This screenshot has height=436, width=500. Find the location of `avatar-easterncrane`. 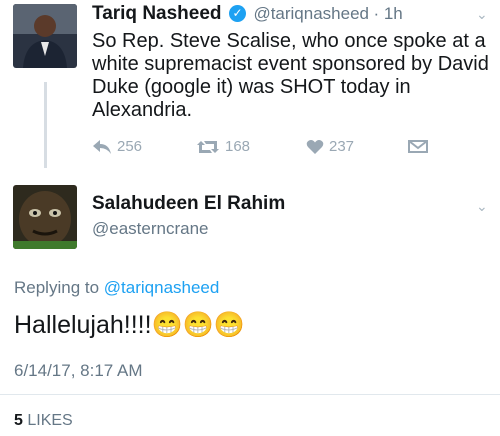

avatar-easterncrane is located at coordinates (45, 217).